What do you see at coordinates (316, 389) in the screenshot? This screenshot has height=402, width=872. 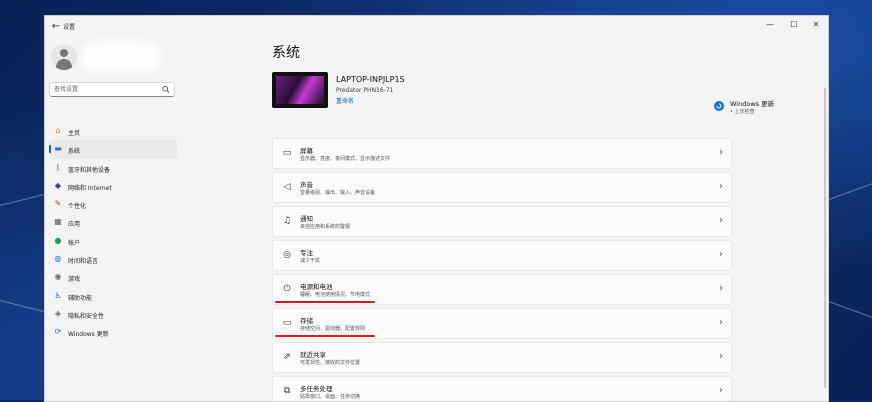 I see `row-title: 多任务处理` at bounding box center [316, 389].